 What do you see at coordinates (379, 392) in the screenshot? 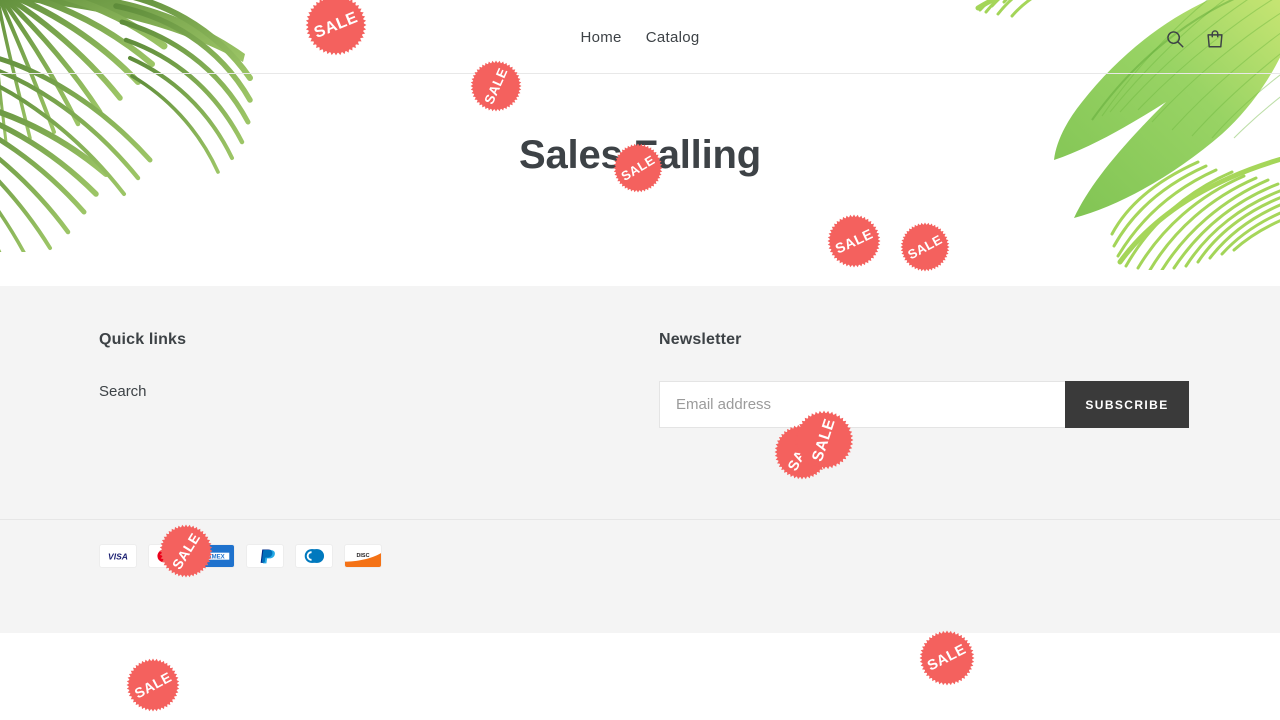
I see `footer-link-search: Search` at bounding box center [379, 392].